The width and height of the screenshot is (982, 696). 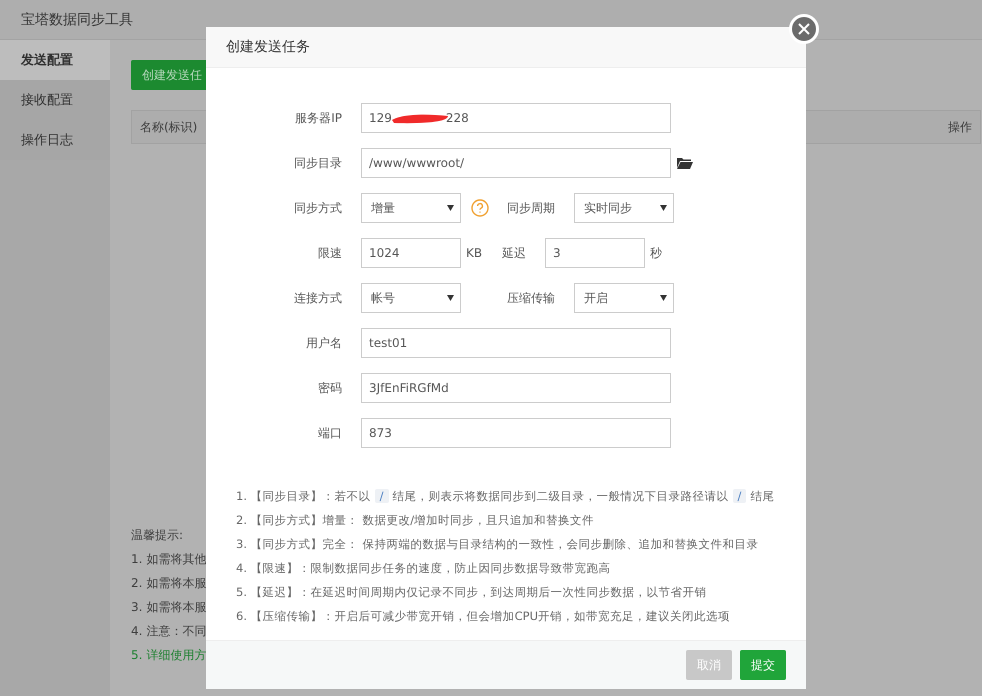 I want to click on dialog-title: 创建发送任务, so click(x=268, y=47).